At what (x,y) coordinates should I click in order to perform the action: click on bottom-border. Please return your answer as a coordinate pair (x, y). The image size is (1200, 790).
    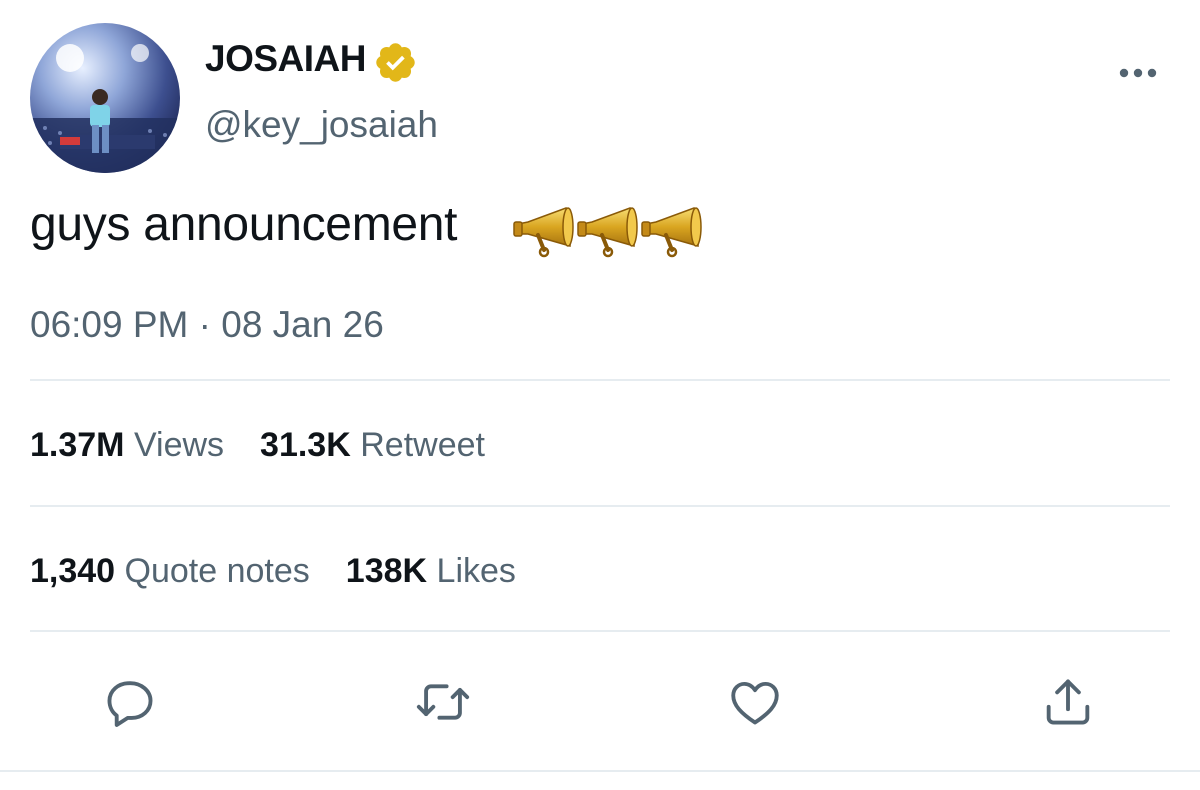
    Looking at the image, I should click on (600, 771).